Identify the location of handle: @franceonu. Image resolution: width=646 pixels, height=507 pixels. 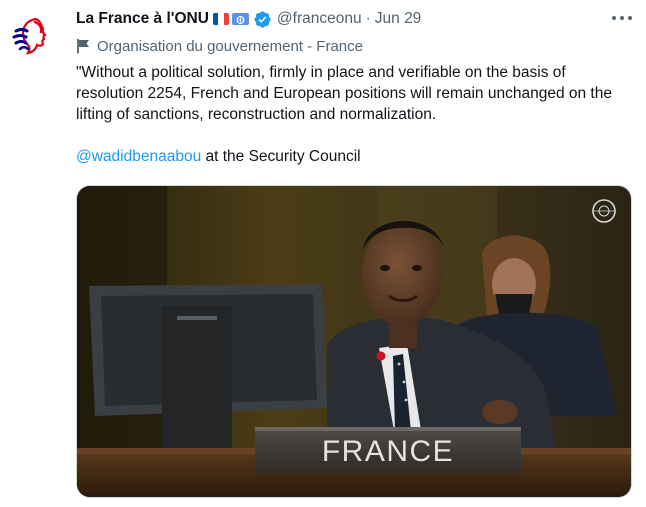
(319, 19).